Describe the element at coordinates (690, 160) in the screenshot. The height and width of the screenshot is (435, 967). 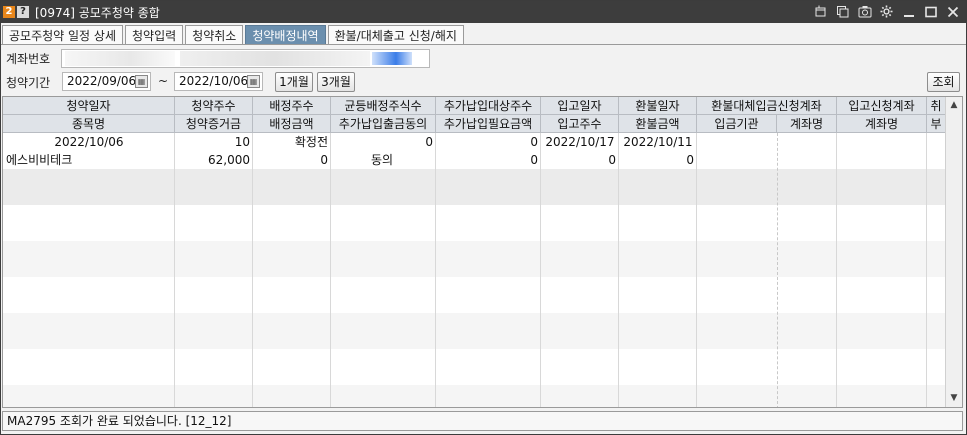
I see `cell-refund-amount: 0` at that location.